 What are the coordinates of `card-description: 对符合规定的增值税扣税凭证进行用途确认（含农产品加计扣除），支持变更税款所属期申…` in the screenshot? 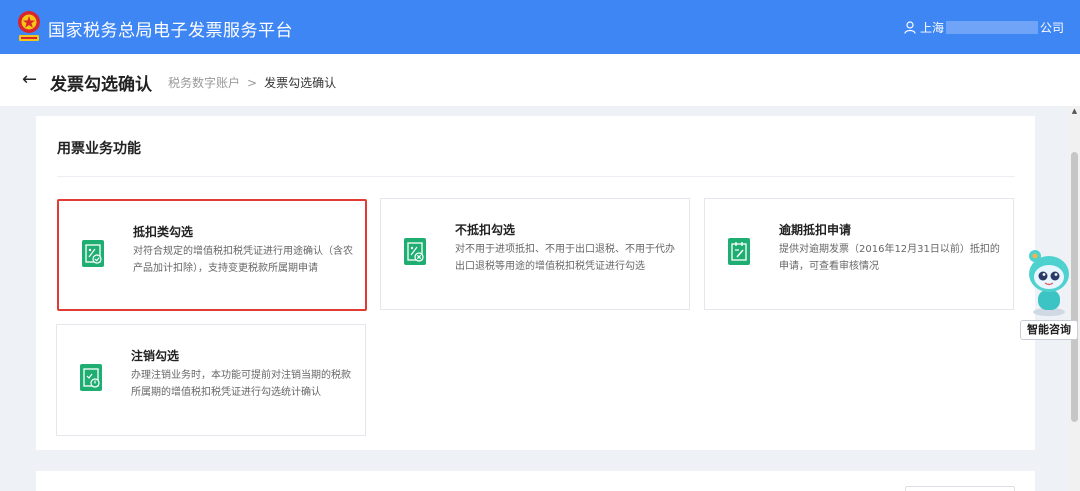 It's located at (243, 260).